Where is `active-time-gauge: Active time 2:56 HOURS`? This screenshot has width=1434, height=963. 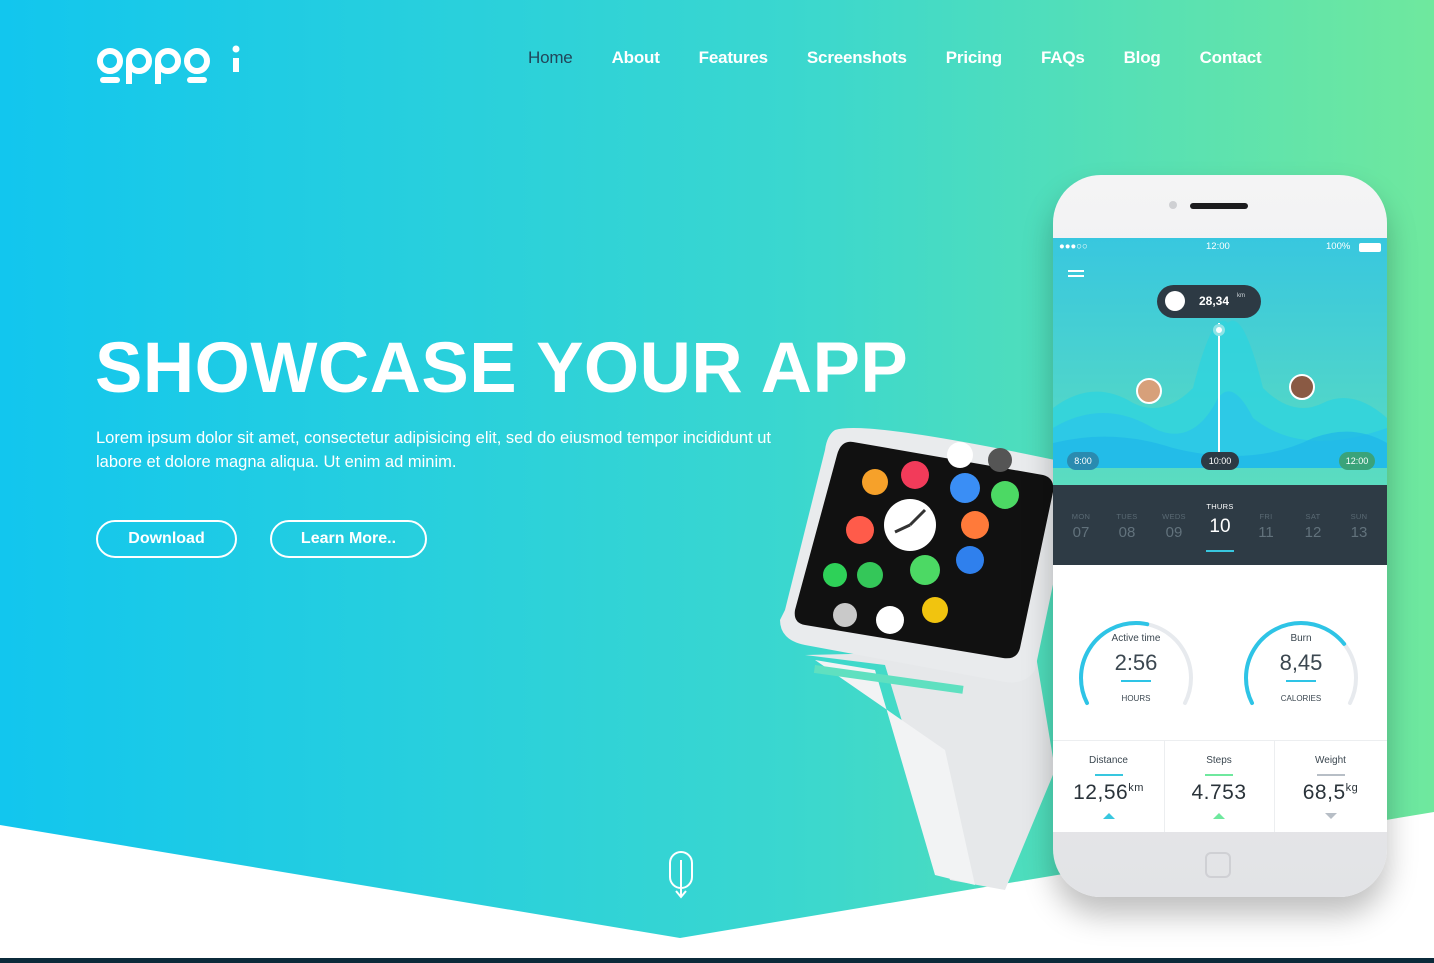 active-time-gauge: Active time 2:56 HOURS is located at coordinates (1136, 658).